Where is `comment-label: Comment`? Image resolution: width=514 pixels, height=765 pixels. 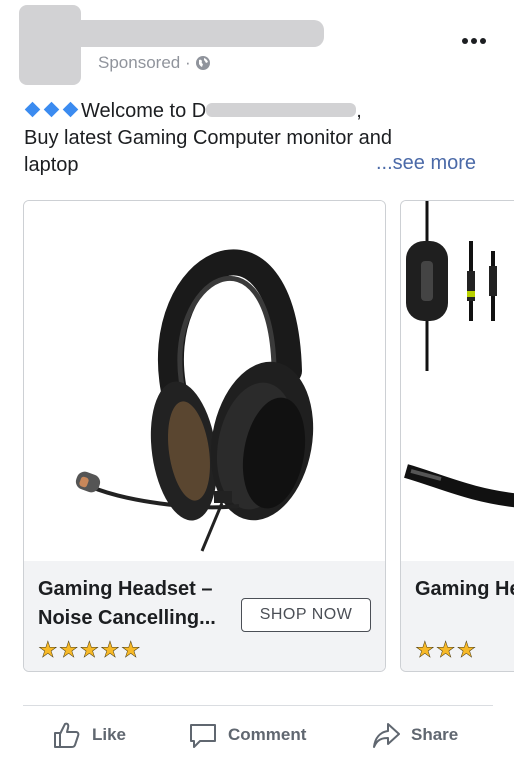
comment-label: Comment is located at coordinates (267, 734).